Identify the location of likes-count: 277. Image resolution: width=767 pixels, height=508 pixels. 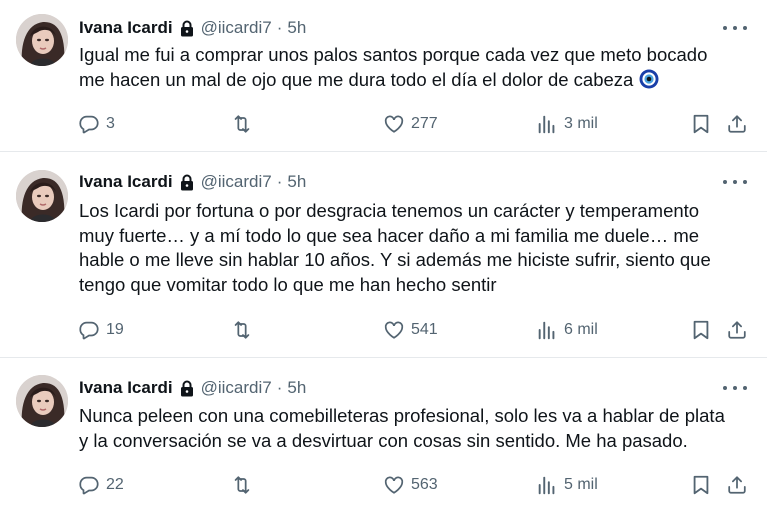
(424, 123).